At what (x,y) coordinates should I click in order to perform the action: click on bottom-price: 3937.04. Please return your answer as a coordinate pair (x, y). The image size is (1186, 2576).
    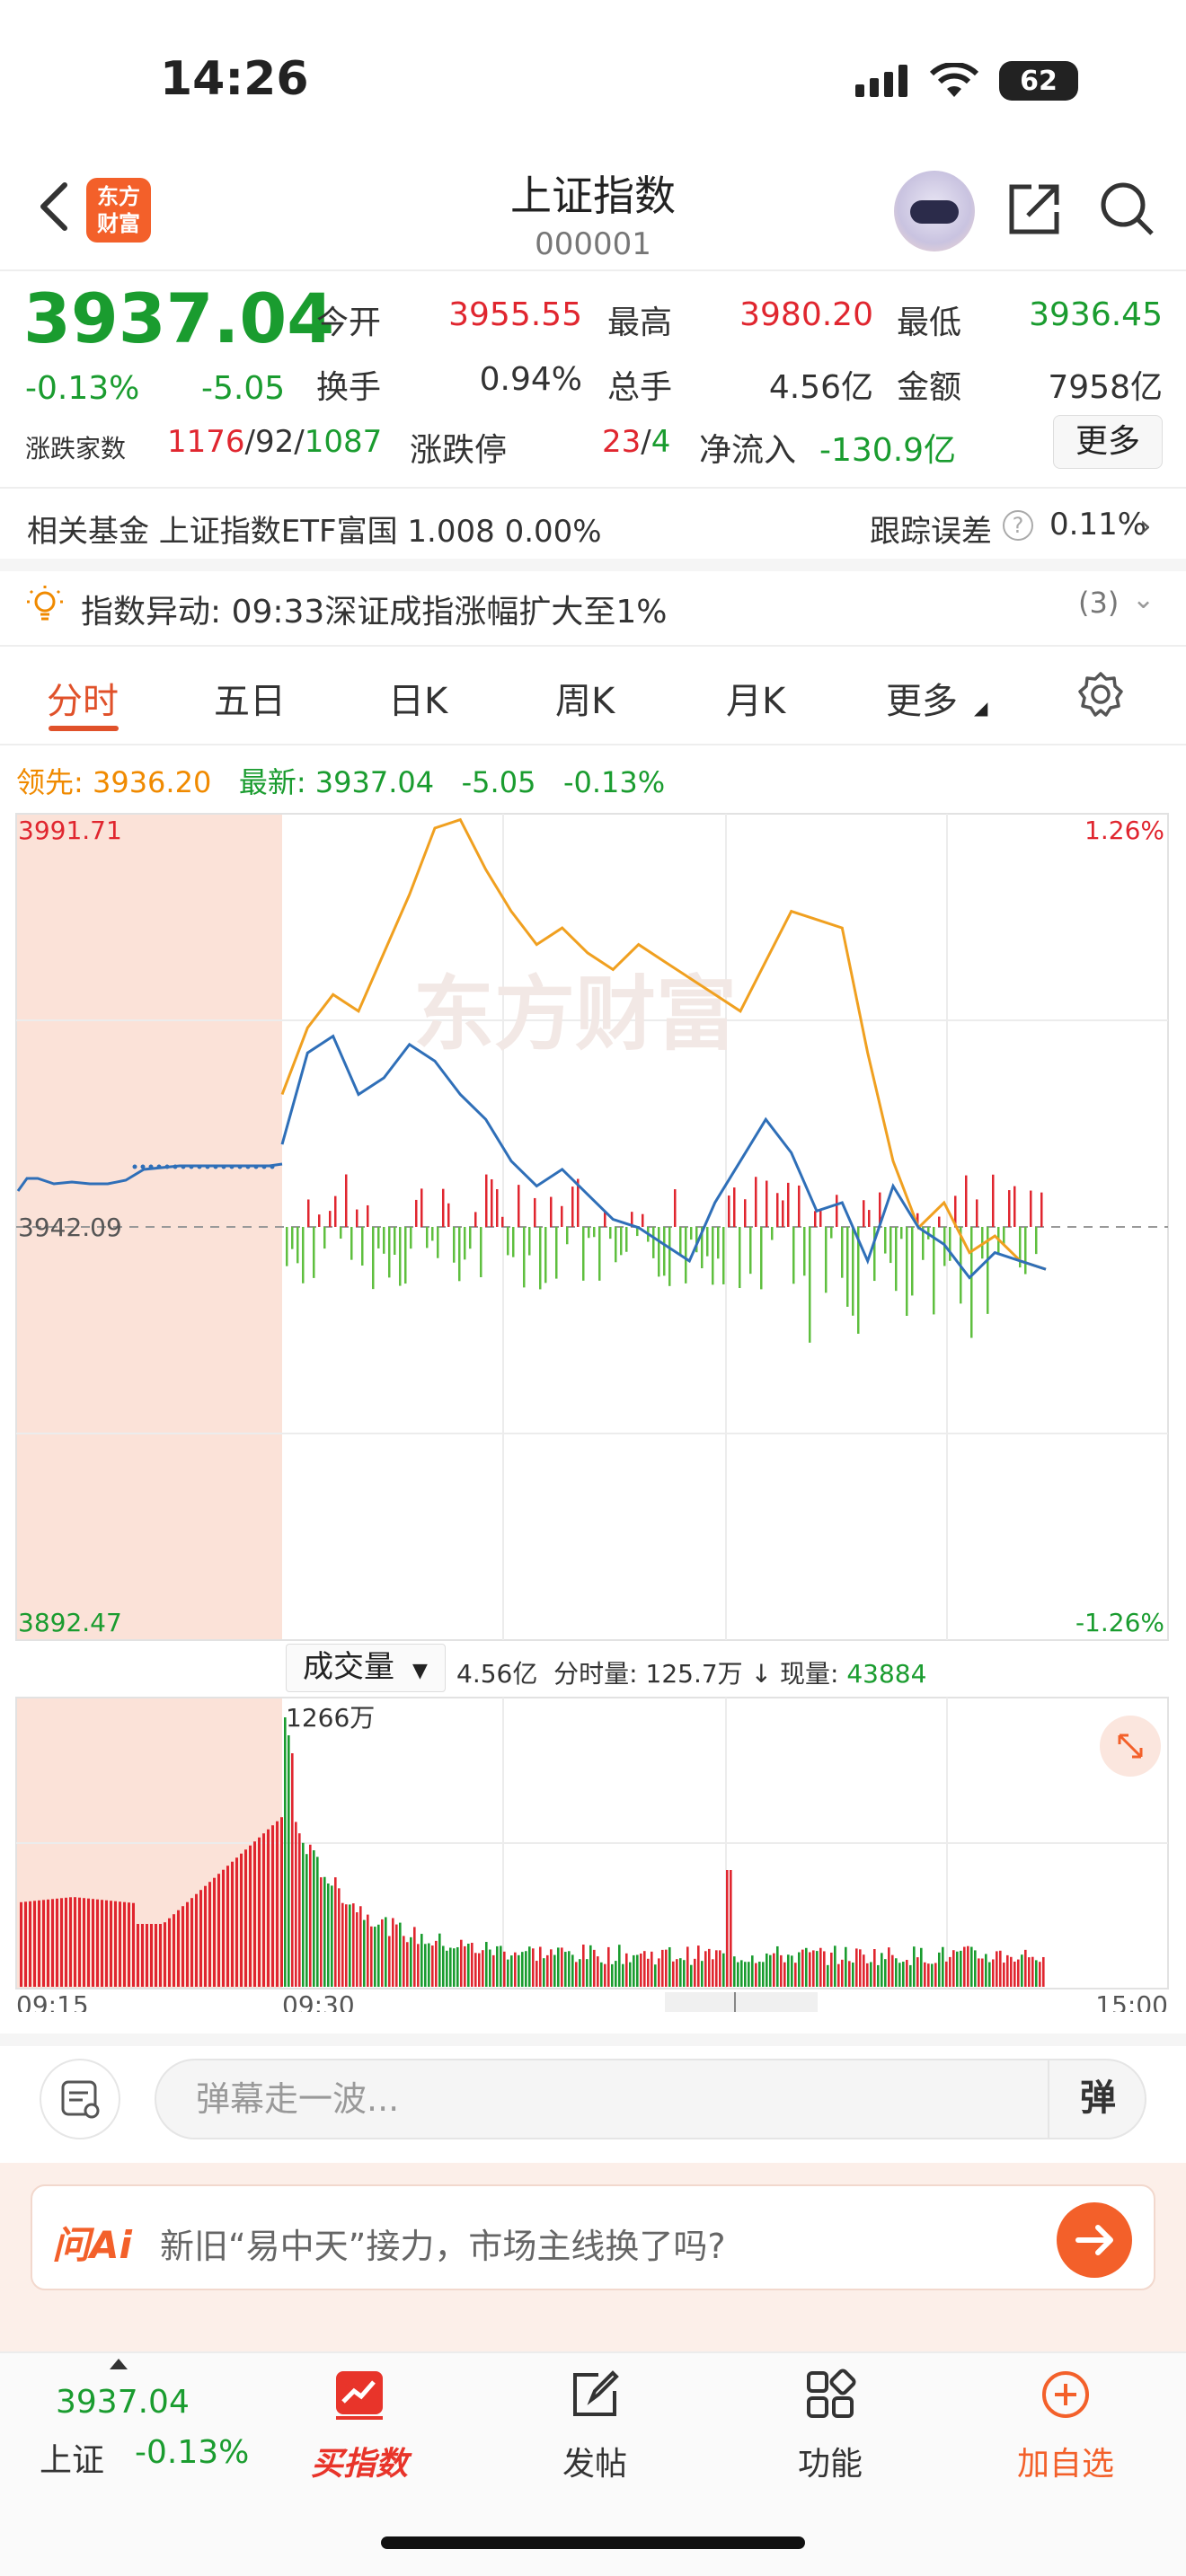
    Looking at the image, I should click on (123, 2402).